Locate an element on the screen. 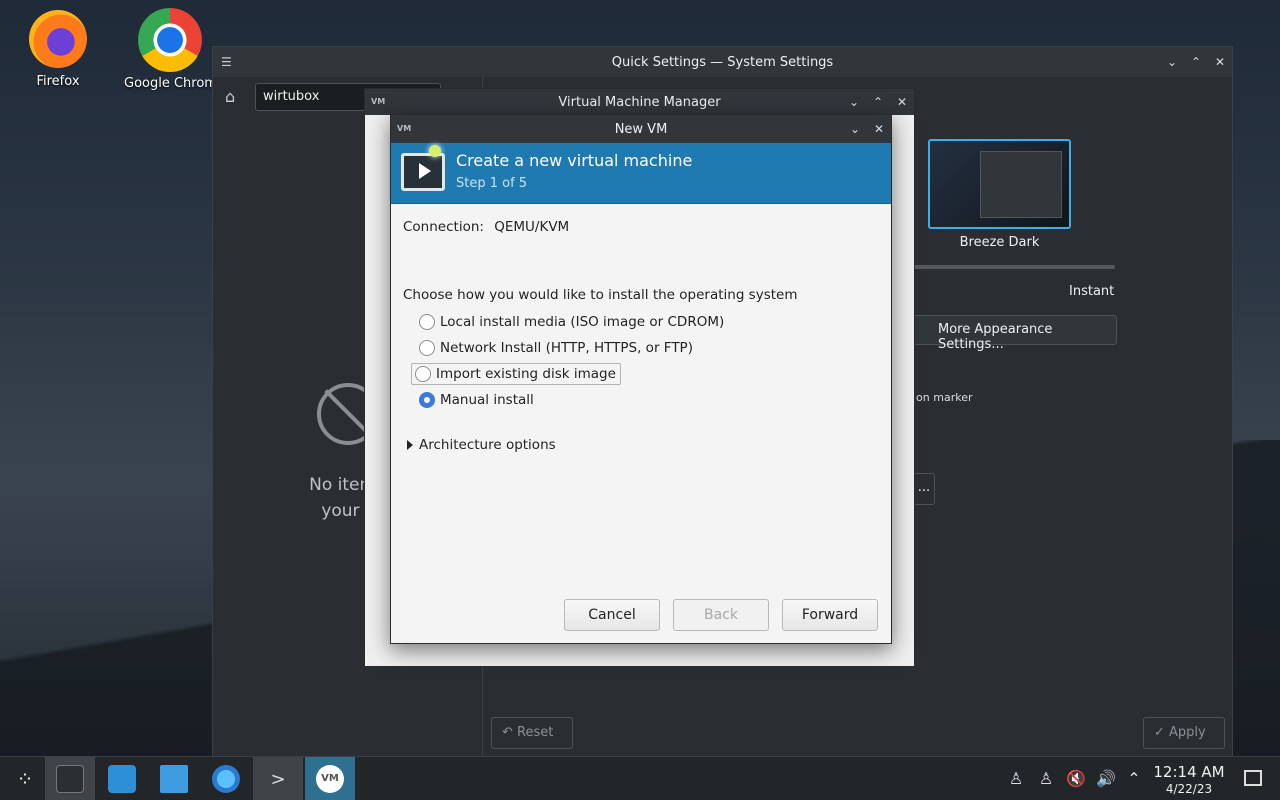 The height and width of the screenshot is (800, 1280). clock-time: 12:14 AM is located at coordinates (1189, 772).